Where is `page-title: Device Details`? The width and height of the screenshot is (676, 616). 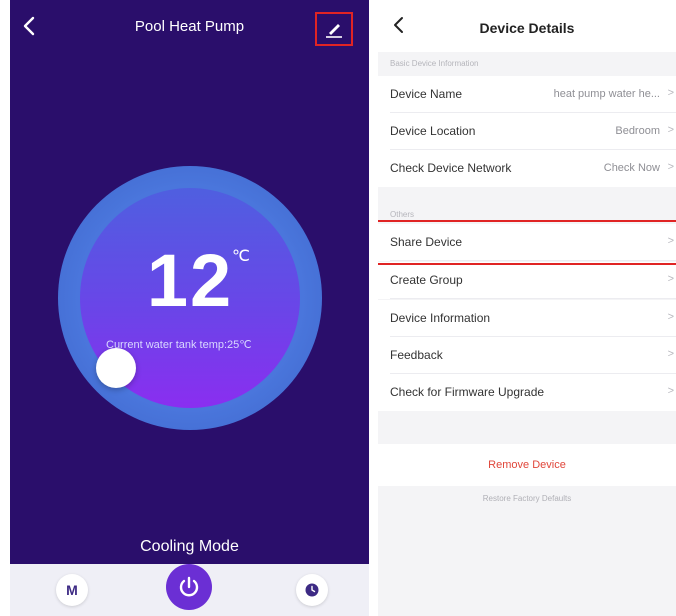
page-title: Device Details is located at coordinates (527, 28).